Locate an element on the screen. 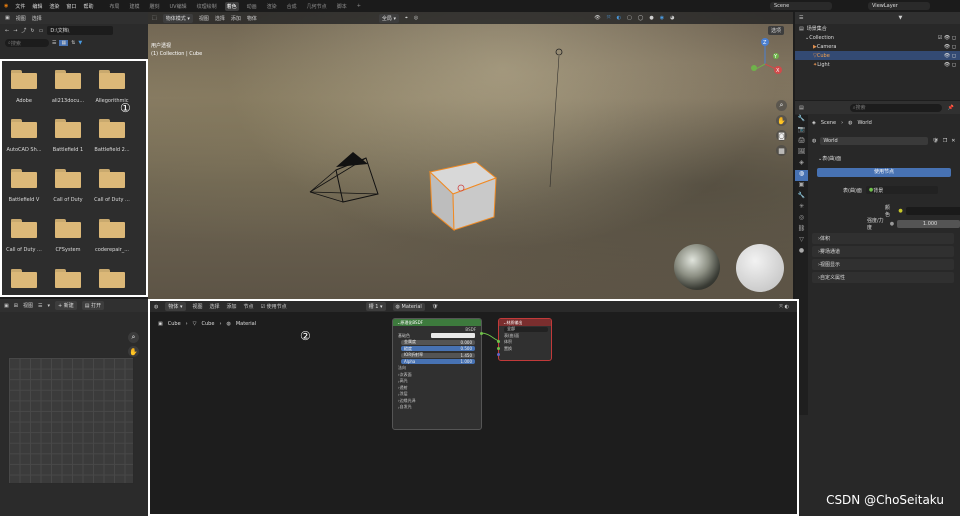 The height and width of the screenshot is (516, 960). parent-folder-icon: ⤴ is located at coordinates (23, 30).